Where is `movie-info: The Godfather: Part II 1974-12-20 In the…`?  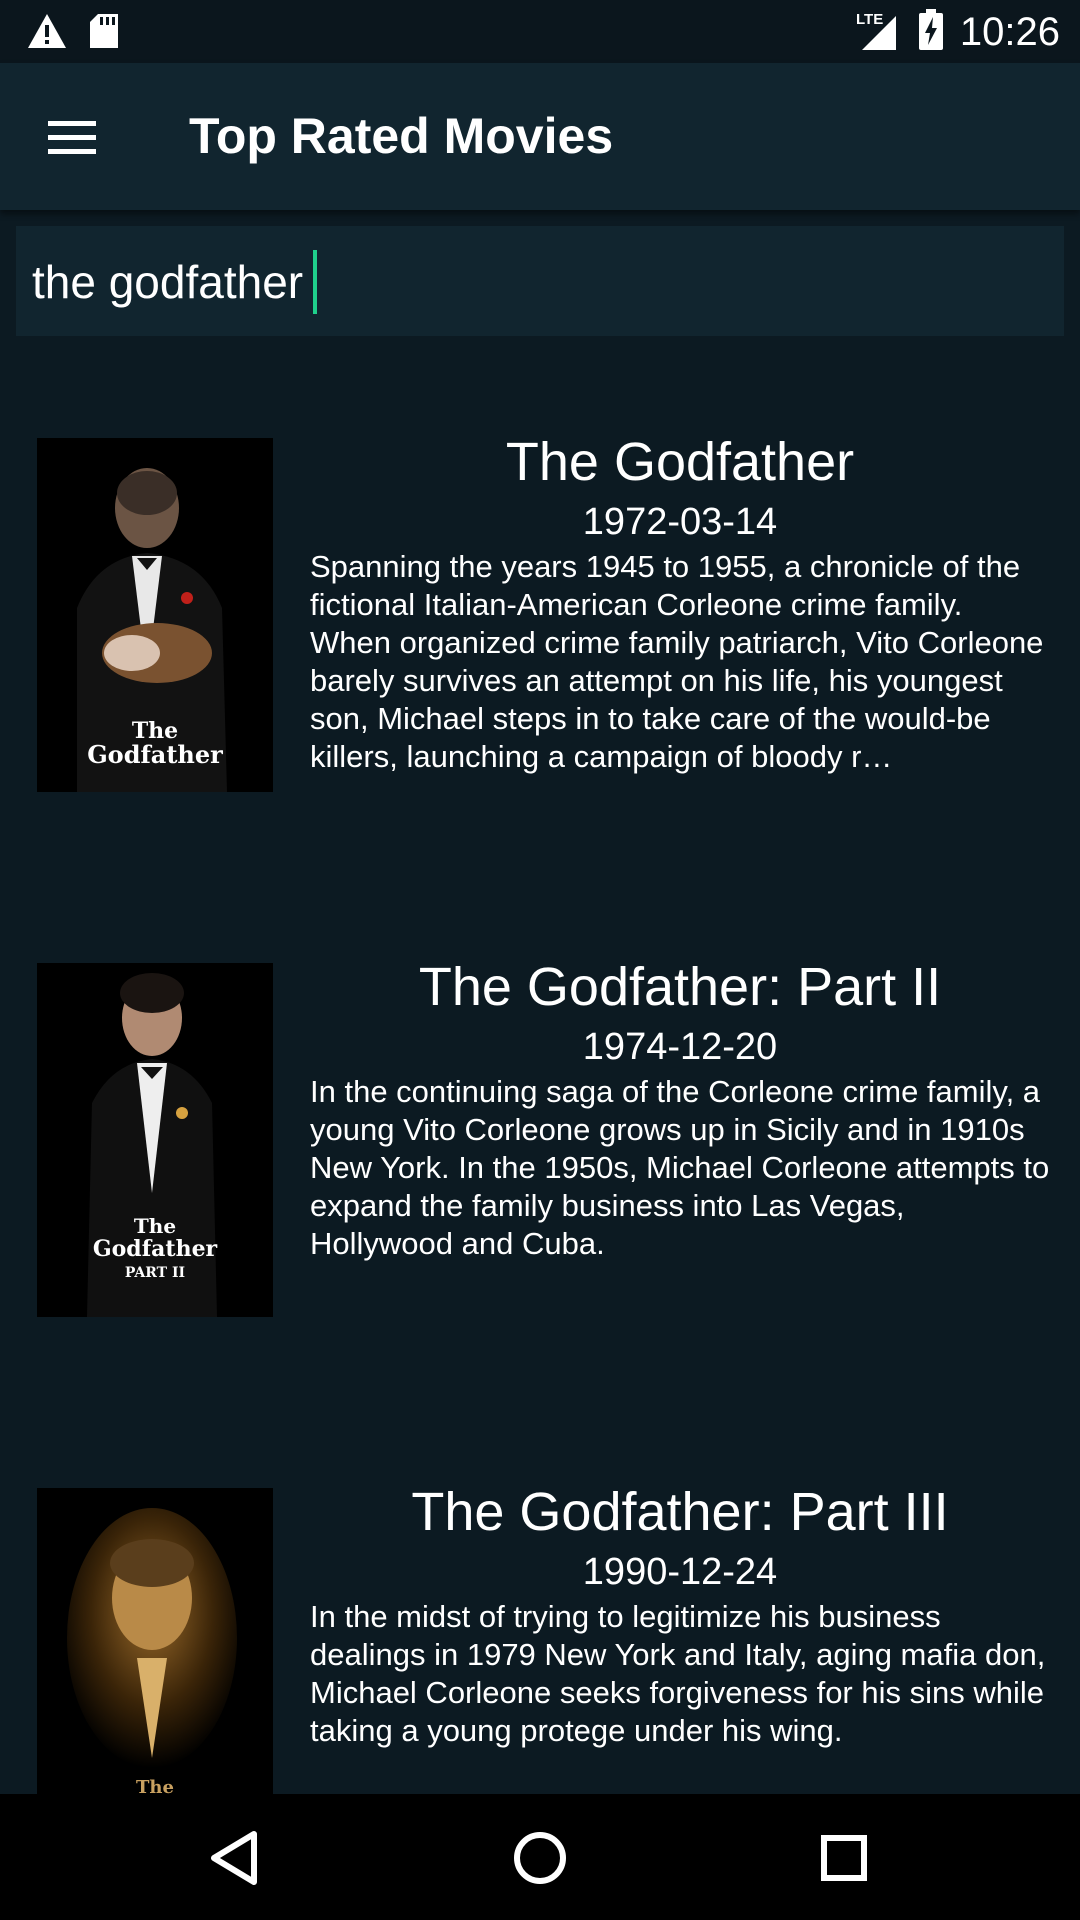
movie-info: The Godfather: Part II 1974-12-20 In the… is located at coordinates (680, 1108).